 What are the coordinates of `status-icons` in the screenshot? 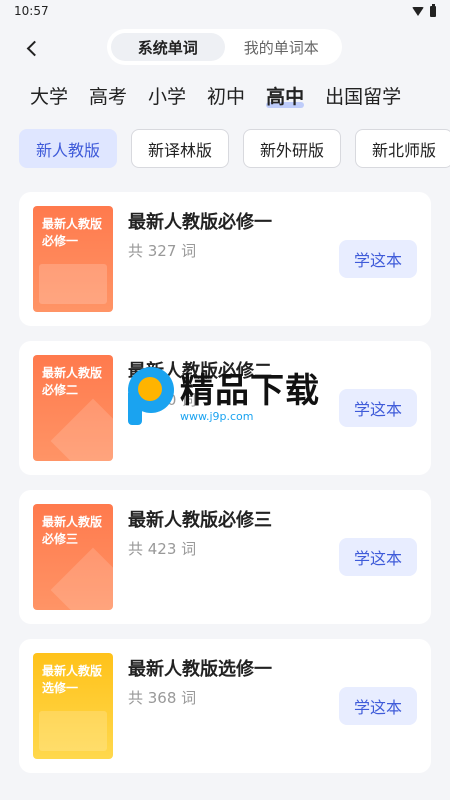 It's located at (424, 10).